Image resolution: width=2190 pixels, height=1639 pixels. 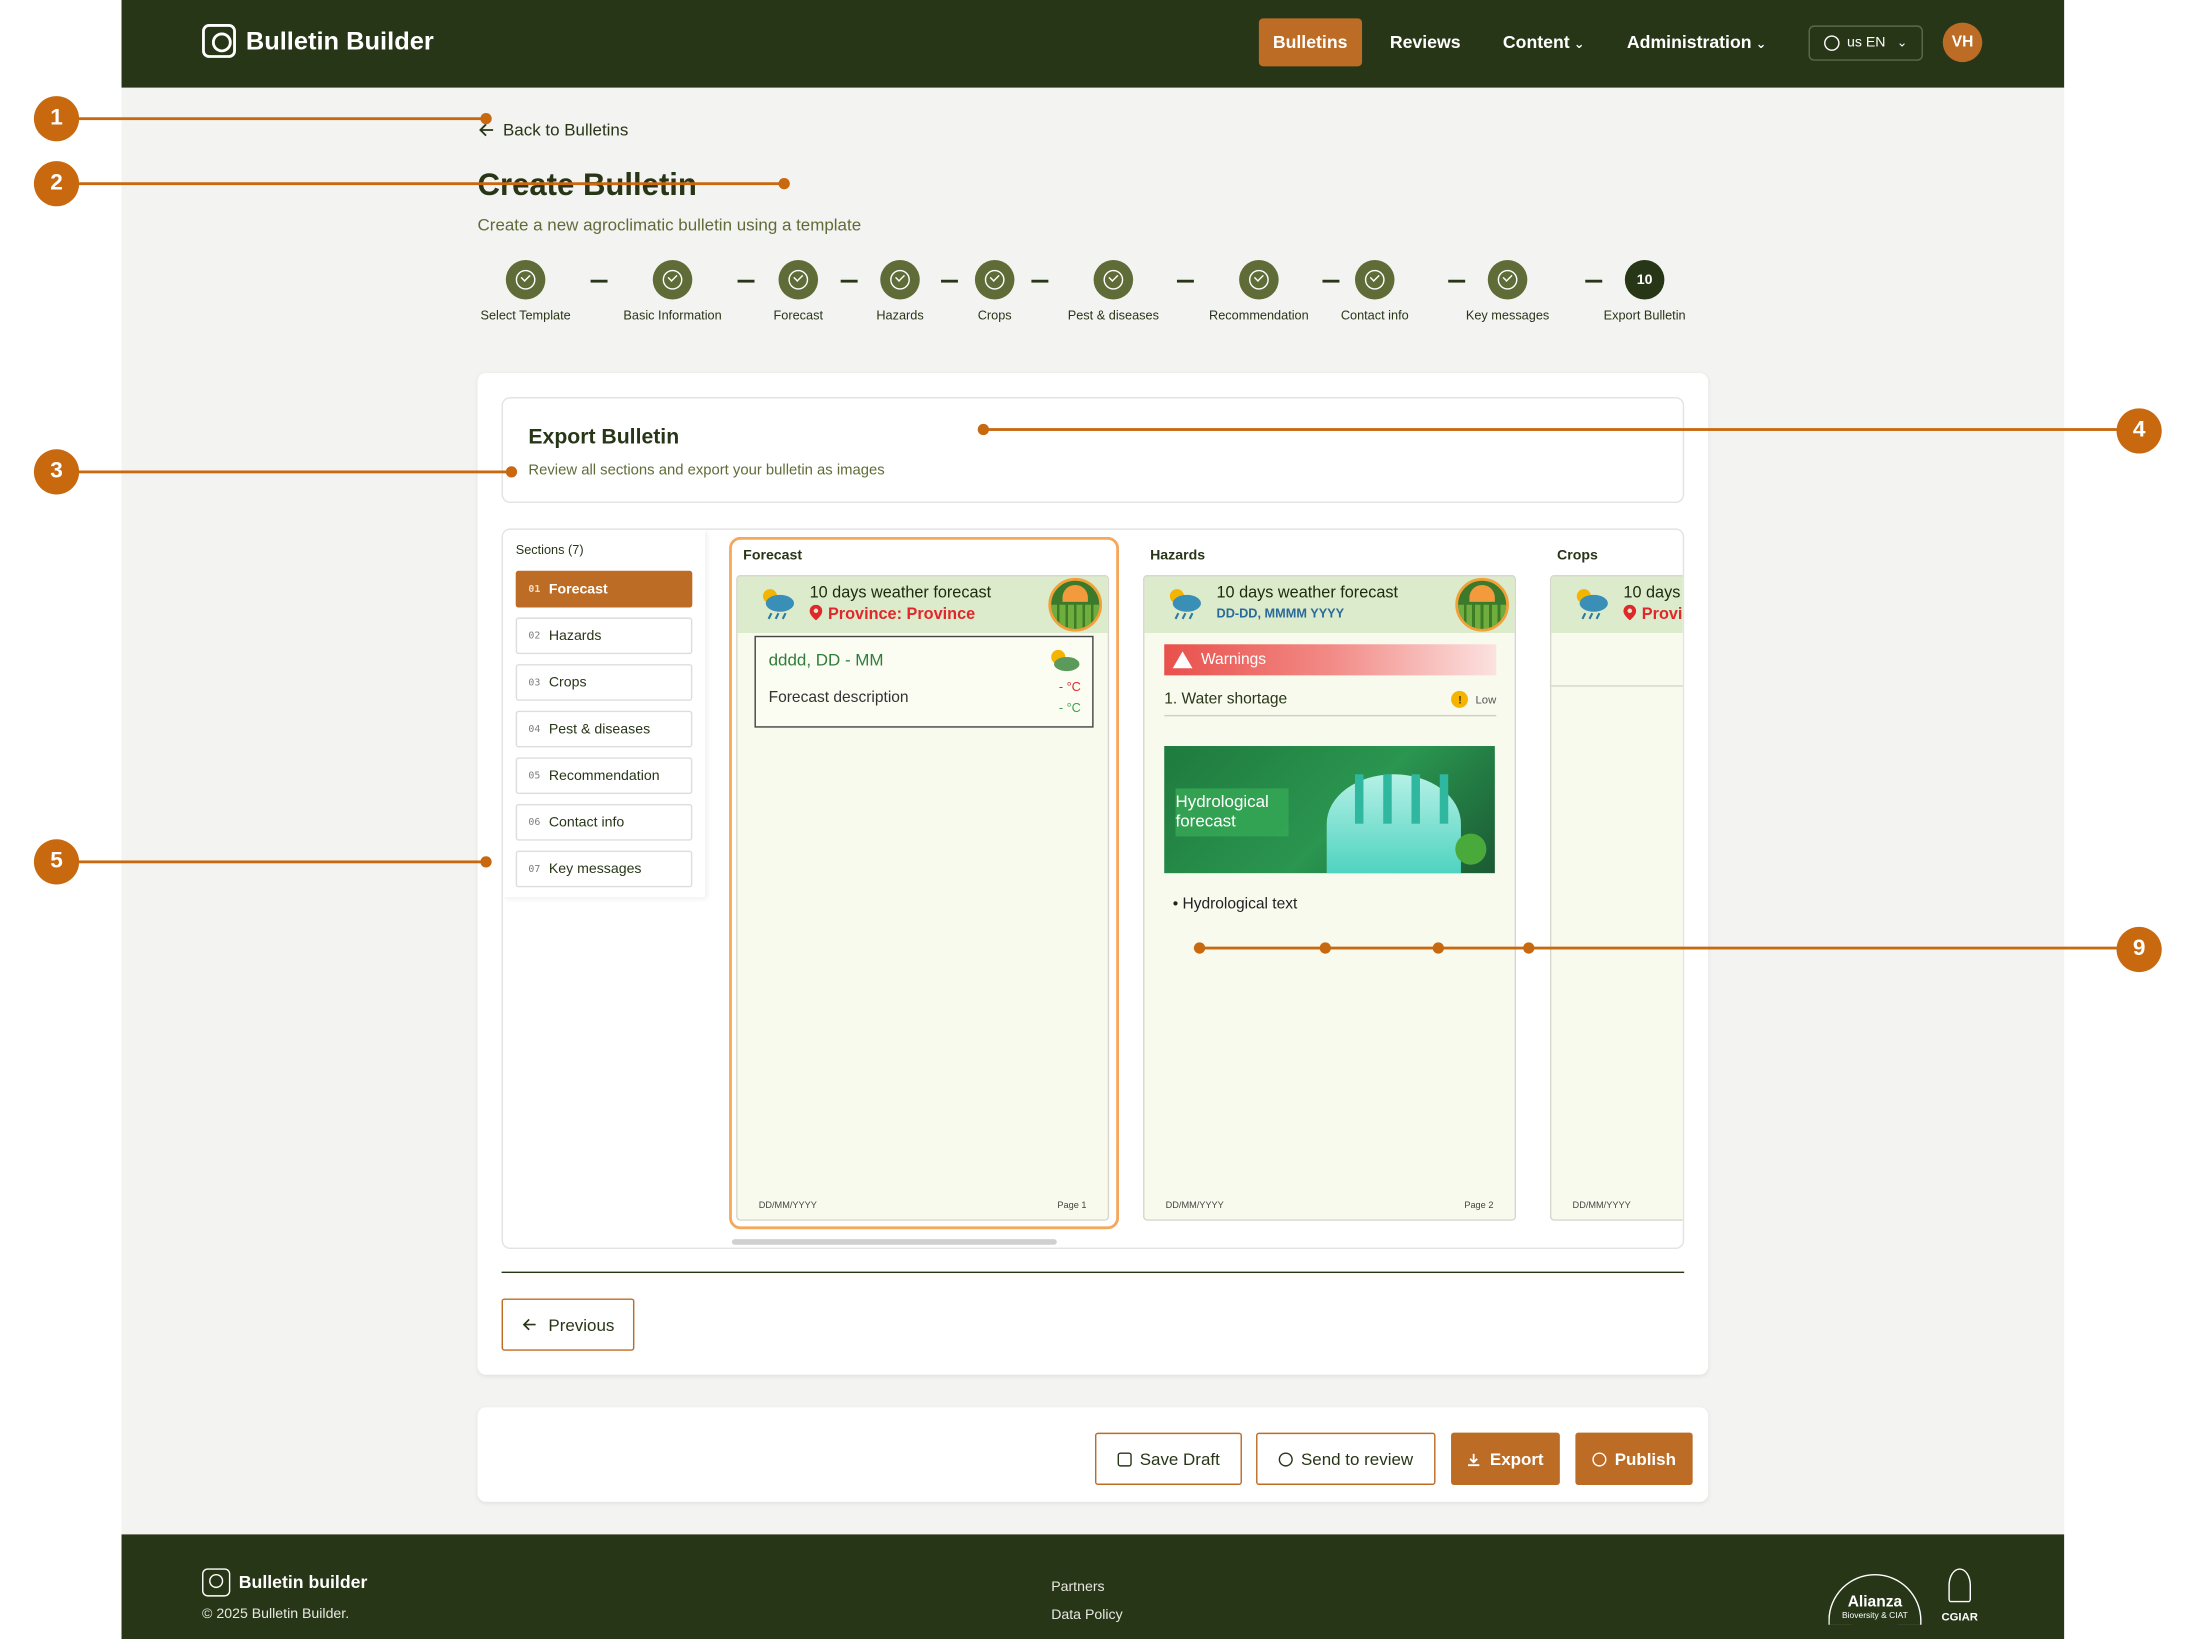 What do you see at coordinates (1113, 291) in the screenshot?
I see `step-pest-diseases: Pest & diseases` at bounding box center [1113, 291].